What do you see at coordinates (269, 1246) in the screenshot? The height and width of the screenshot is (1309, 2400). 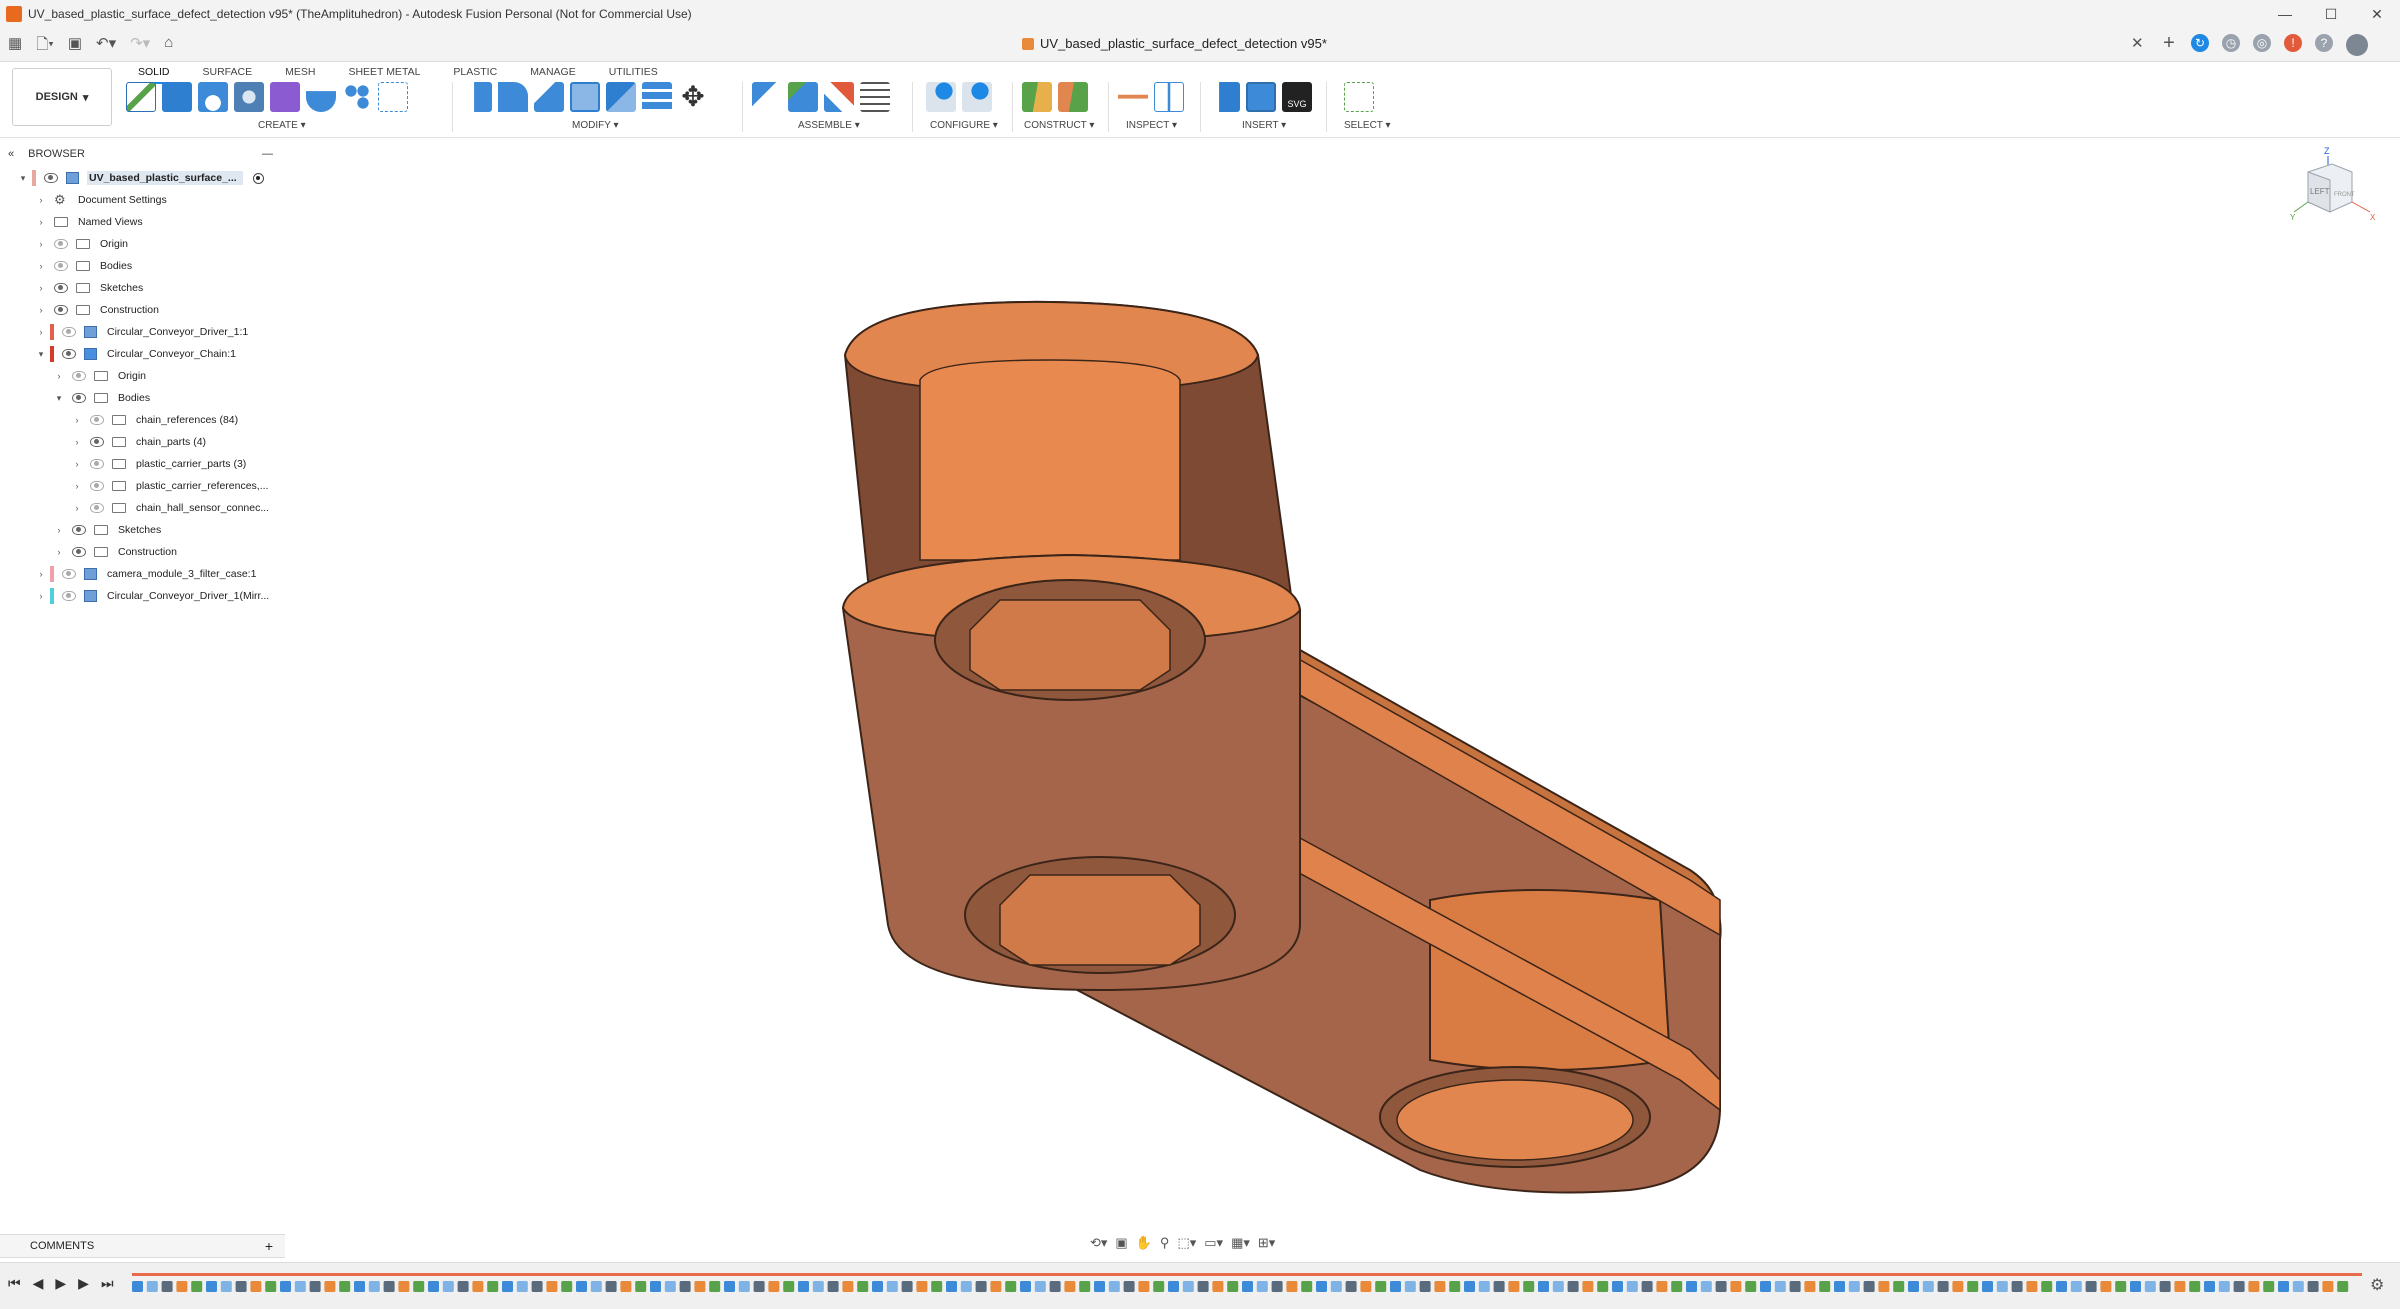 I see `add-comment-icon: +` at bounding box center [269, 1246].